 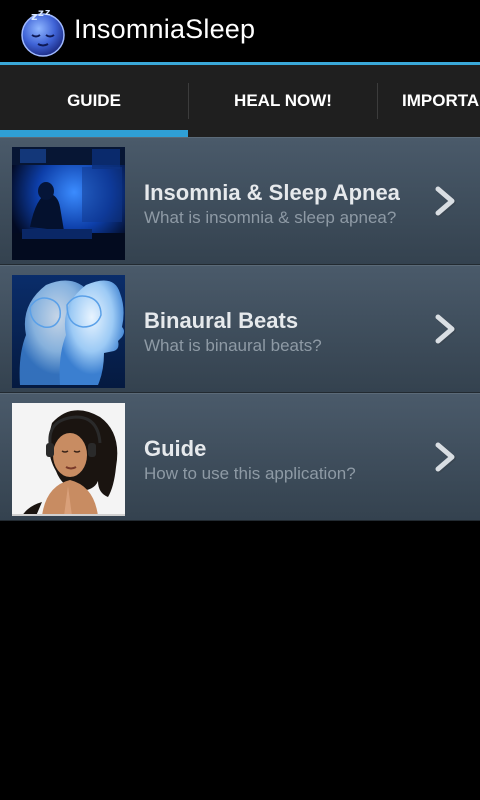 What do you see at coordinates (233, 345) in the screenshot?
I see `item-subtitle: What is binaural beats?` at bounding box center [233, 345].